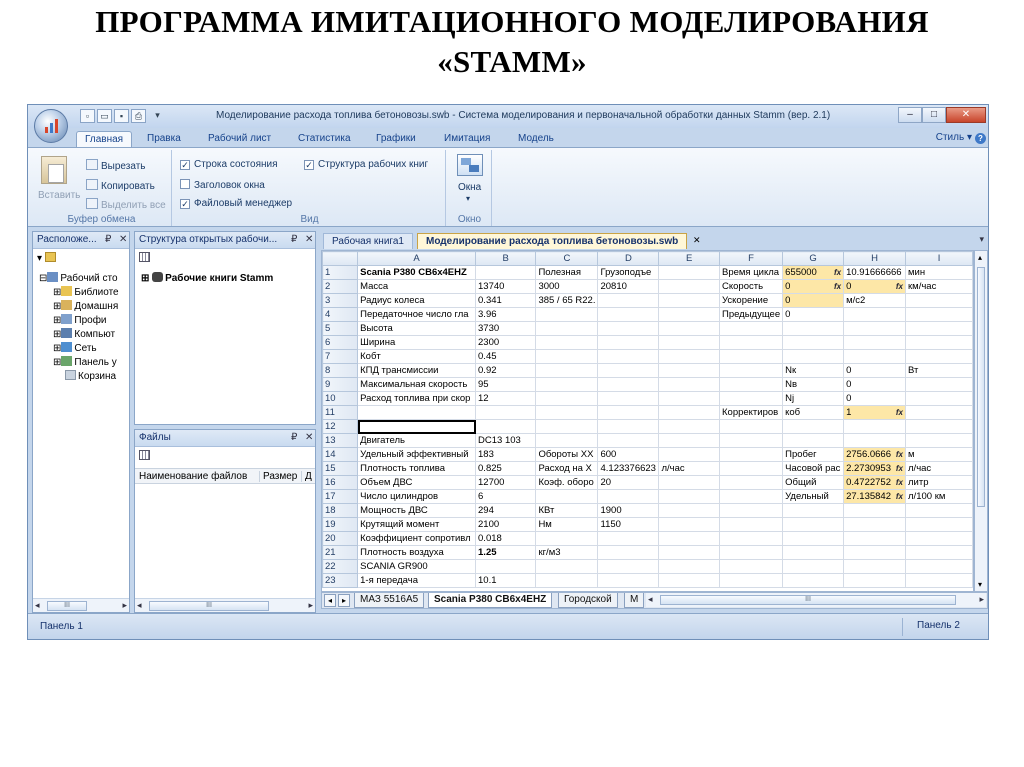 The image size is (1024, 767). I want to click on row-header: 8, so click(340, 370).